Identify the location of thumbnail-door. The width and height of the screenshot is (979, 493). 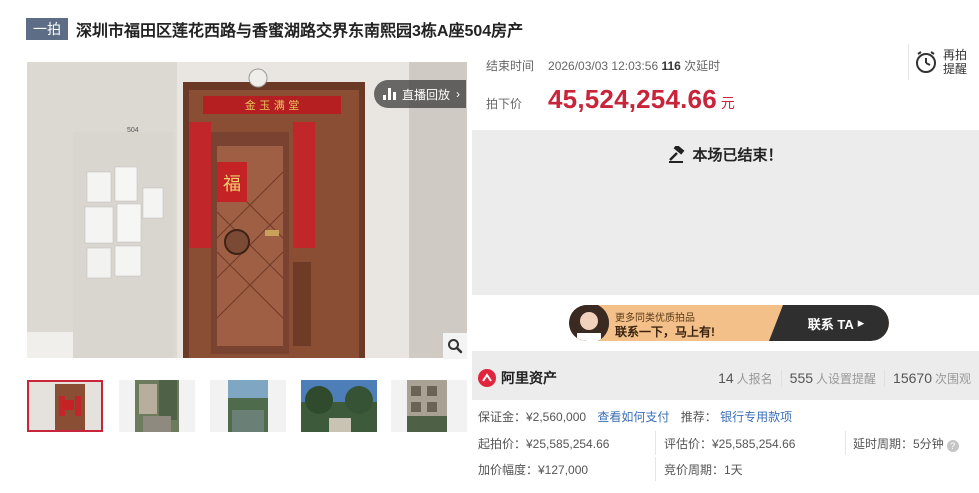
(65, 406).